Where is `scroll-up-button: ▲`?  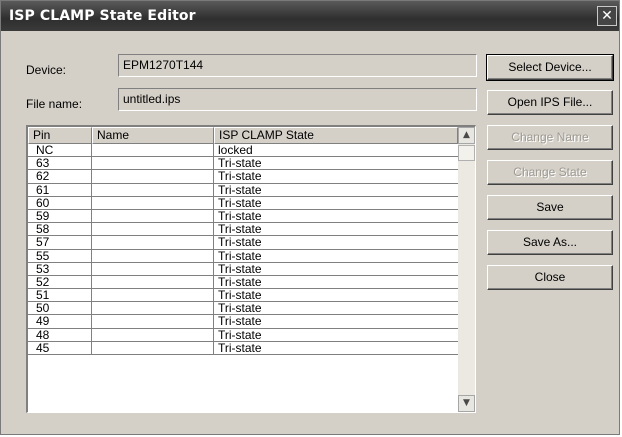
scroll-up-button: ▲ is located at coordinates (466, 135).